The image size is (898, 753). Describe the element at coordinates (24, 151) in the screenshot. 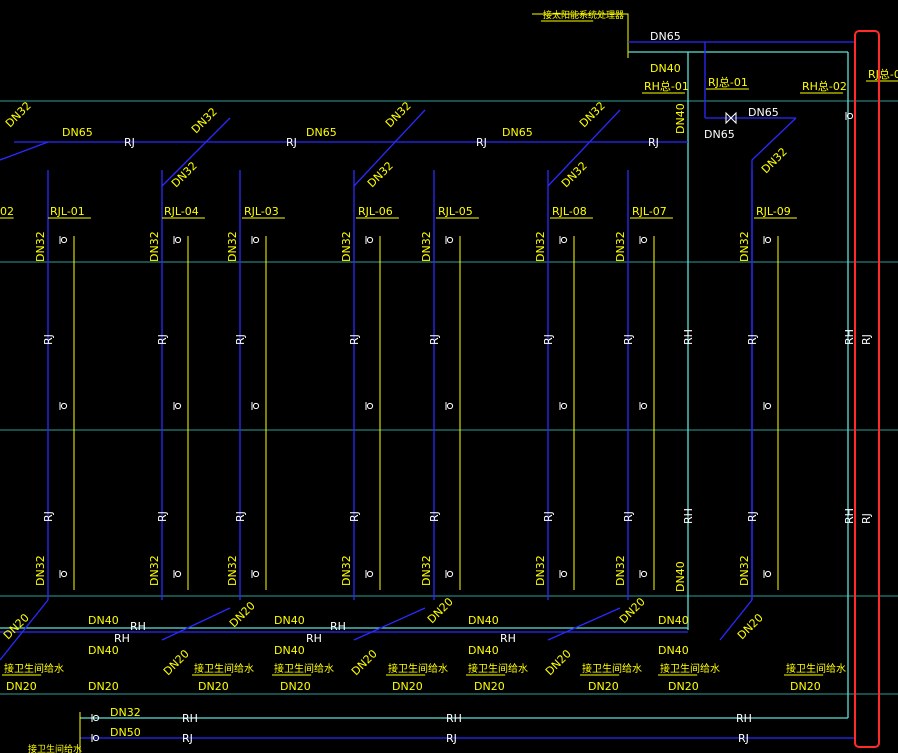

I see `diagonal-feed` at that location.